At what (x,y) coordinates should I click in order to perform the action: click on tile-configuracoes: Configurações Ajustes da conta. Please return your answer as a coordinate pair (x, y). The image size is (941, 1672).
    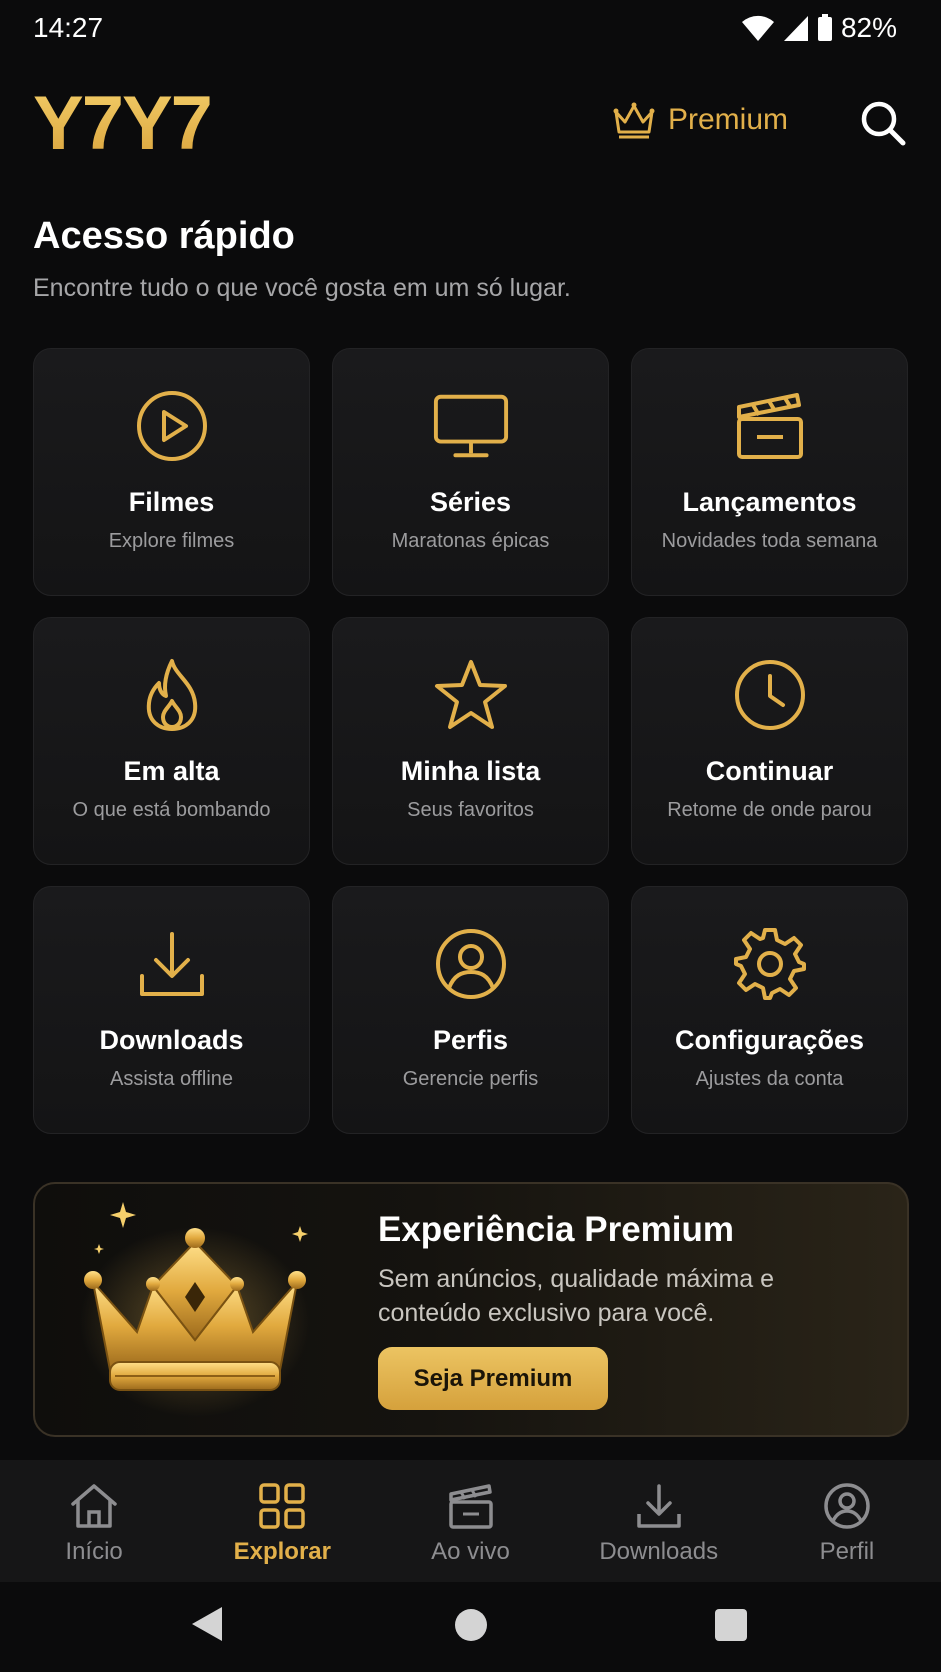
    Looking at the image, I should click on (769, 1010).